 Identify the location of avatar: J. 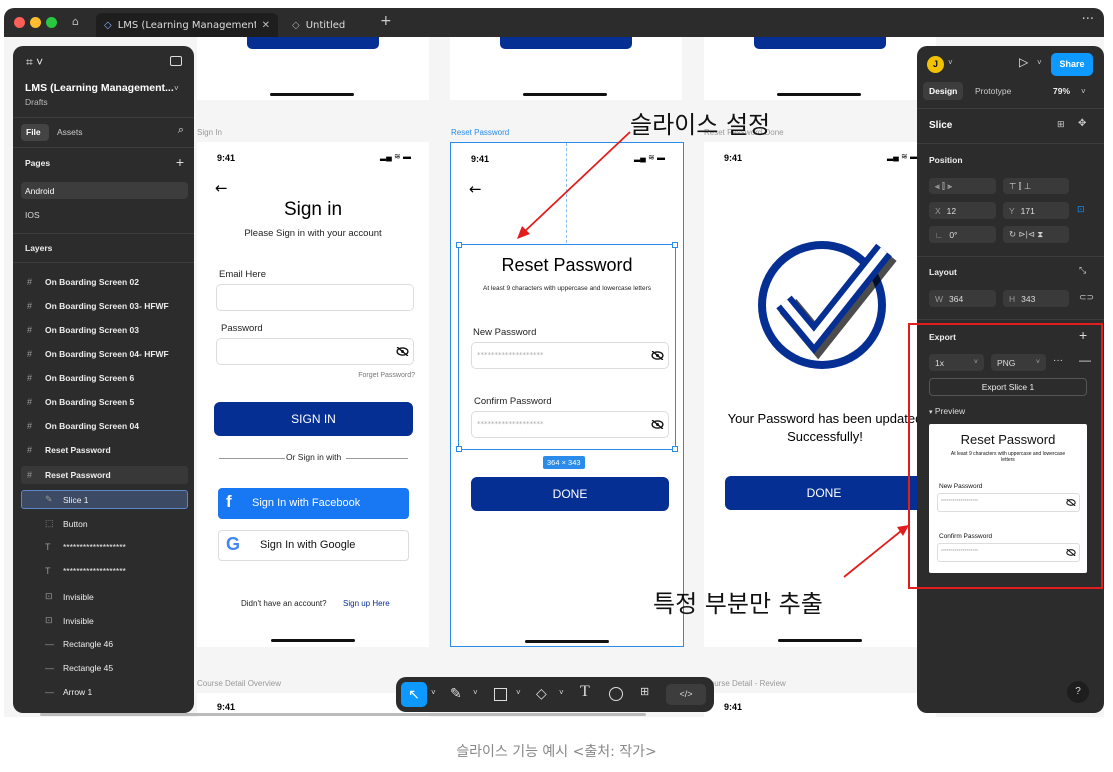
(935, 64).